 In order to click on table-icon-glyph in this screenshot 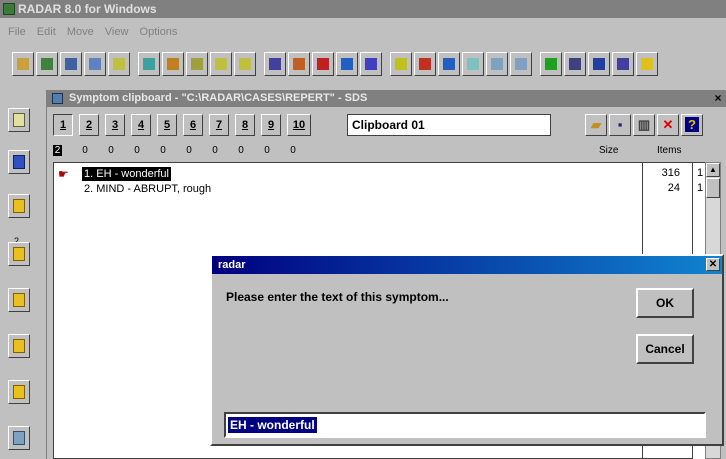, I will do `click(323, 64)`.